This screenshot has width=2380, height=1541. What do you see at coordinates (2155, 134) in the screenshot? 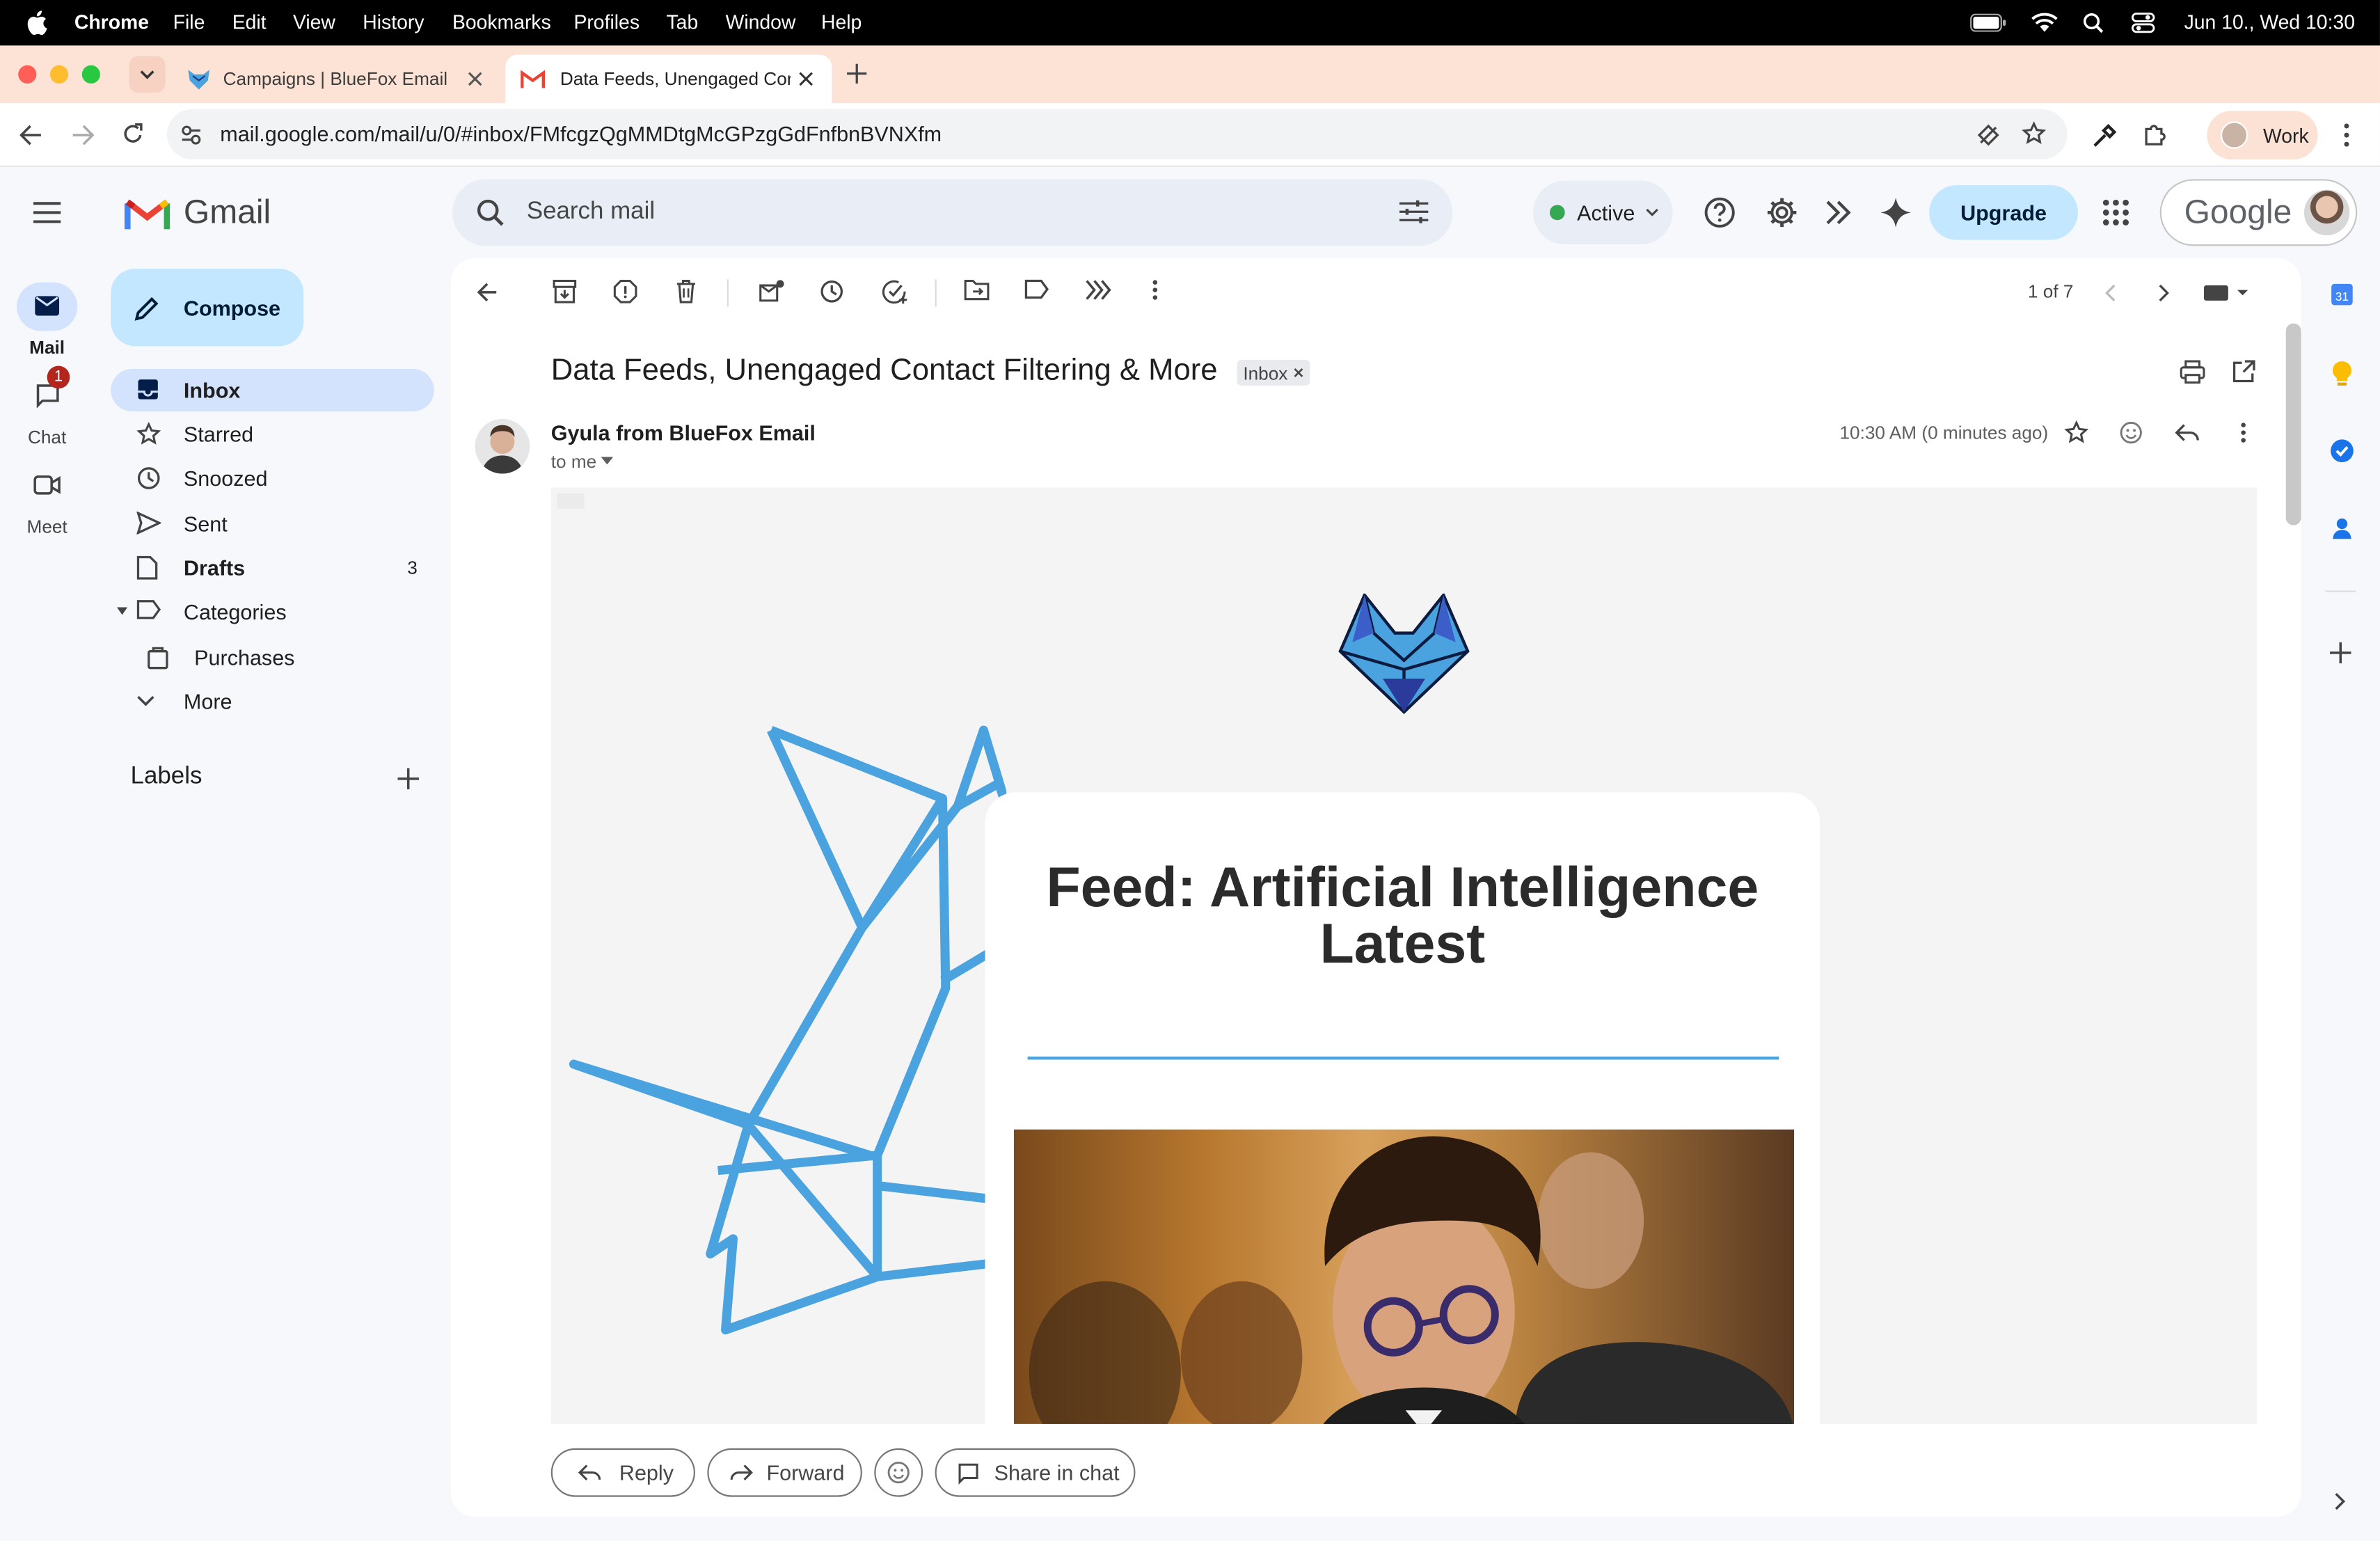
I see `extensions-puzzle-icon` at bounding box center [2155, 134].